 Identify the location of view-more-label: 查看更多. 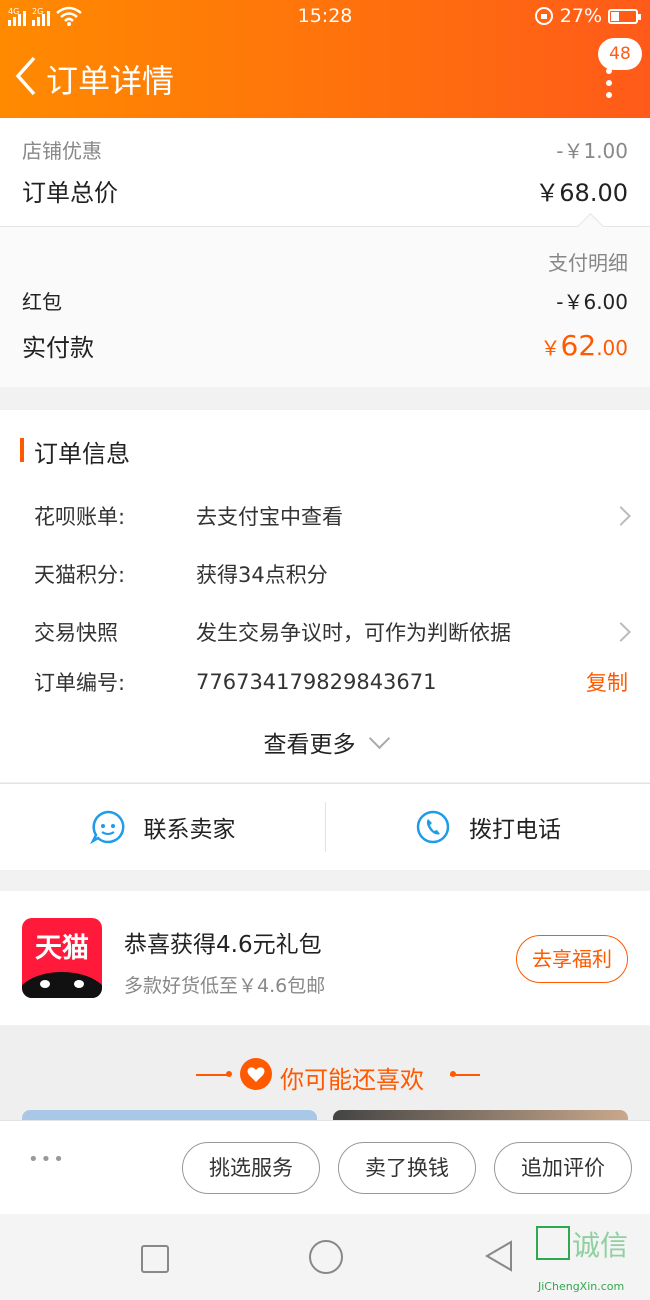
(309, 745).